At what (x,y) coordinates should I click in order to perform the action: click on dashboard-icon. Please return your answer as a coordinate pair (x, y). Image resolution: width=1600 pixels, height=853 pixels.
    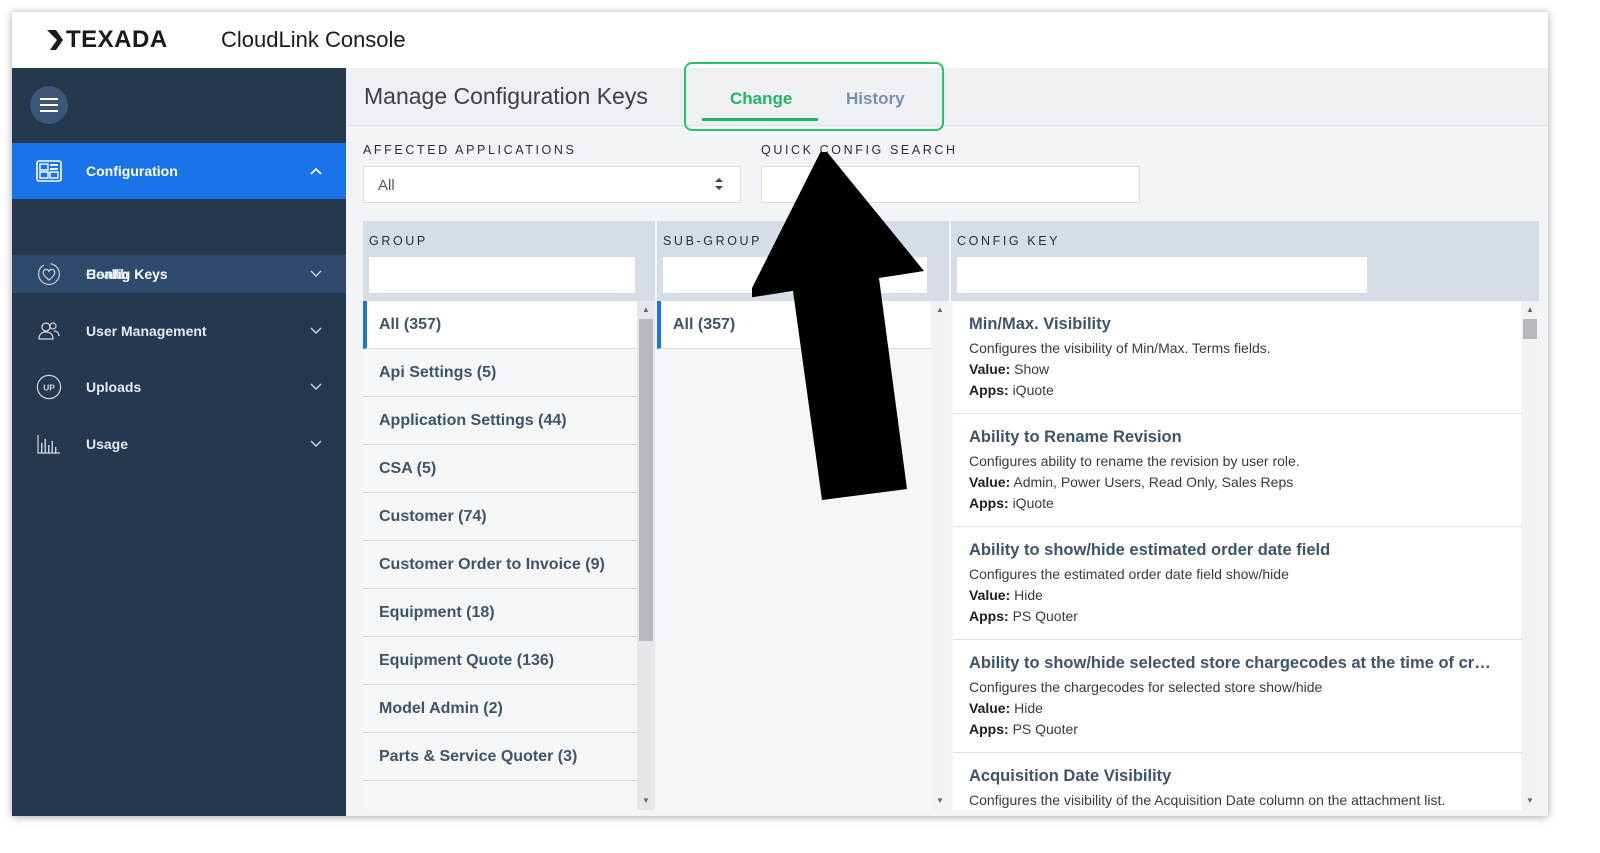
    Looking at the image, I should click on (49, 171).